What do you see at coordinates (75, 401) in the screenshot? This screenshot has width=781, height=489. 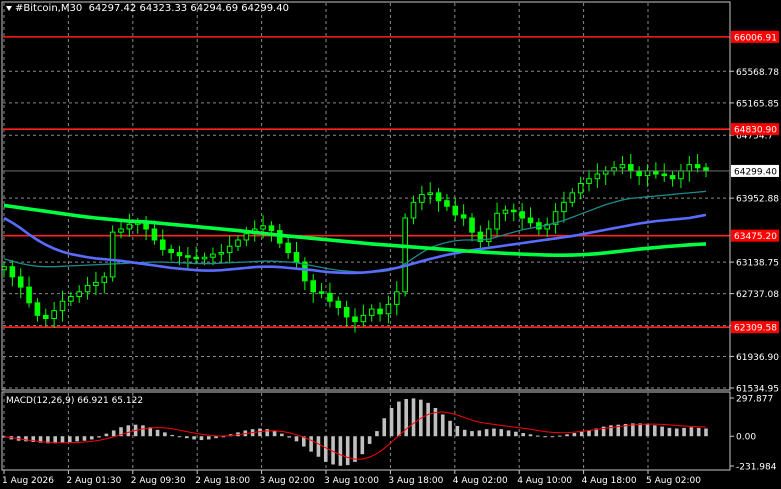 I see `macd-title: MACD(12,26,9) 66.921 65.122` at bounding box center [75, 401].